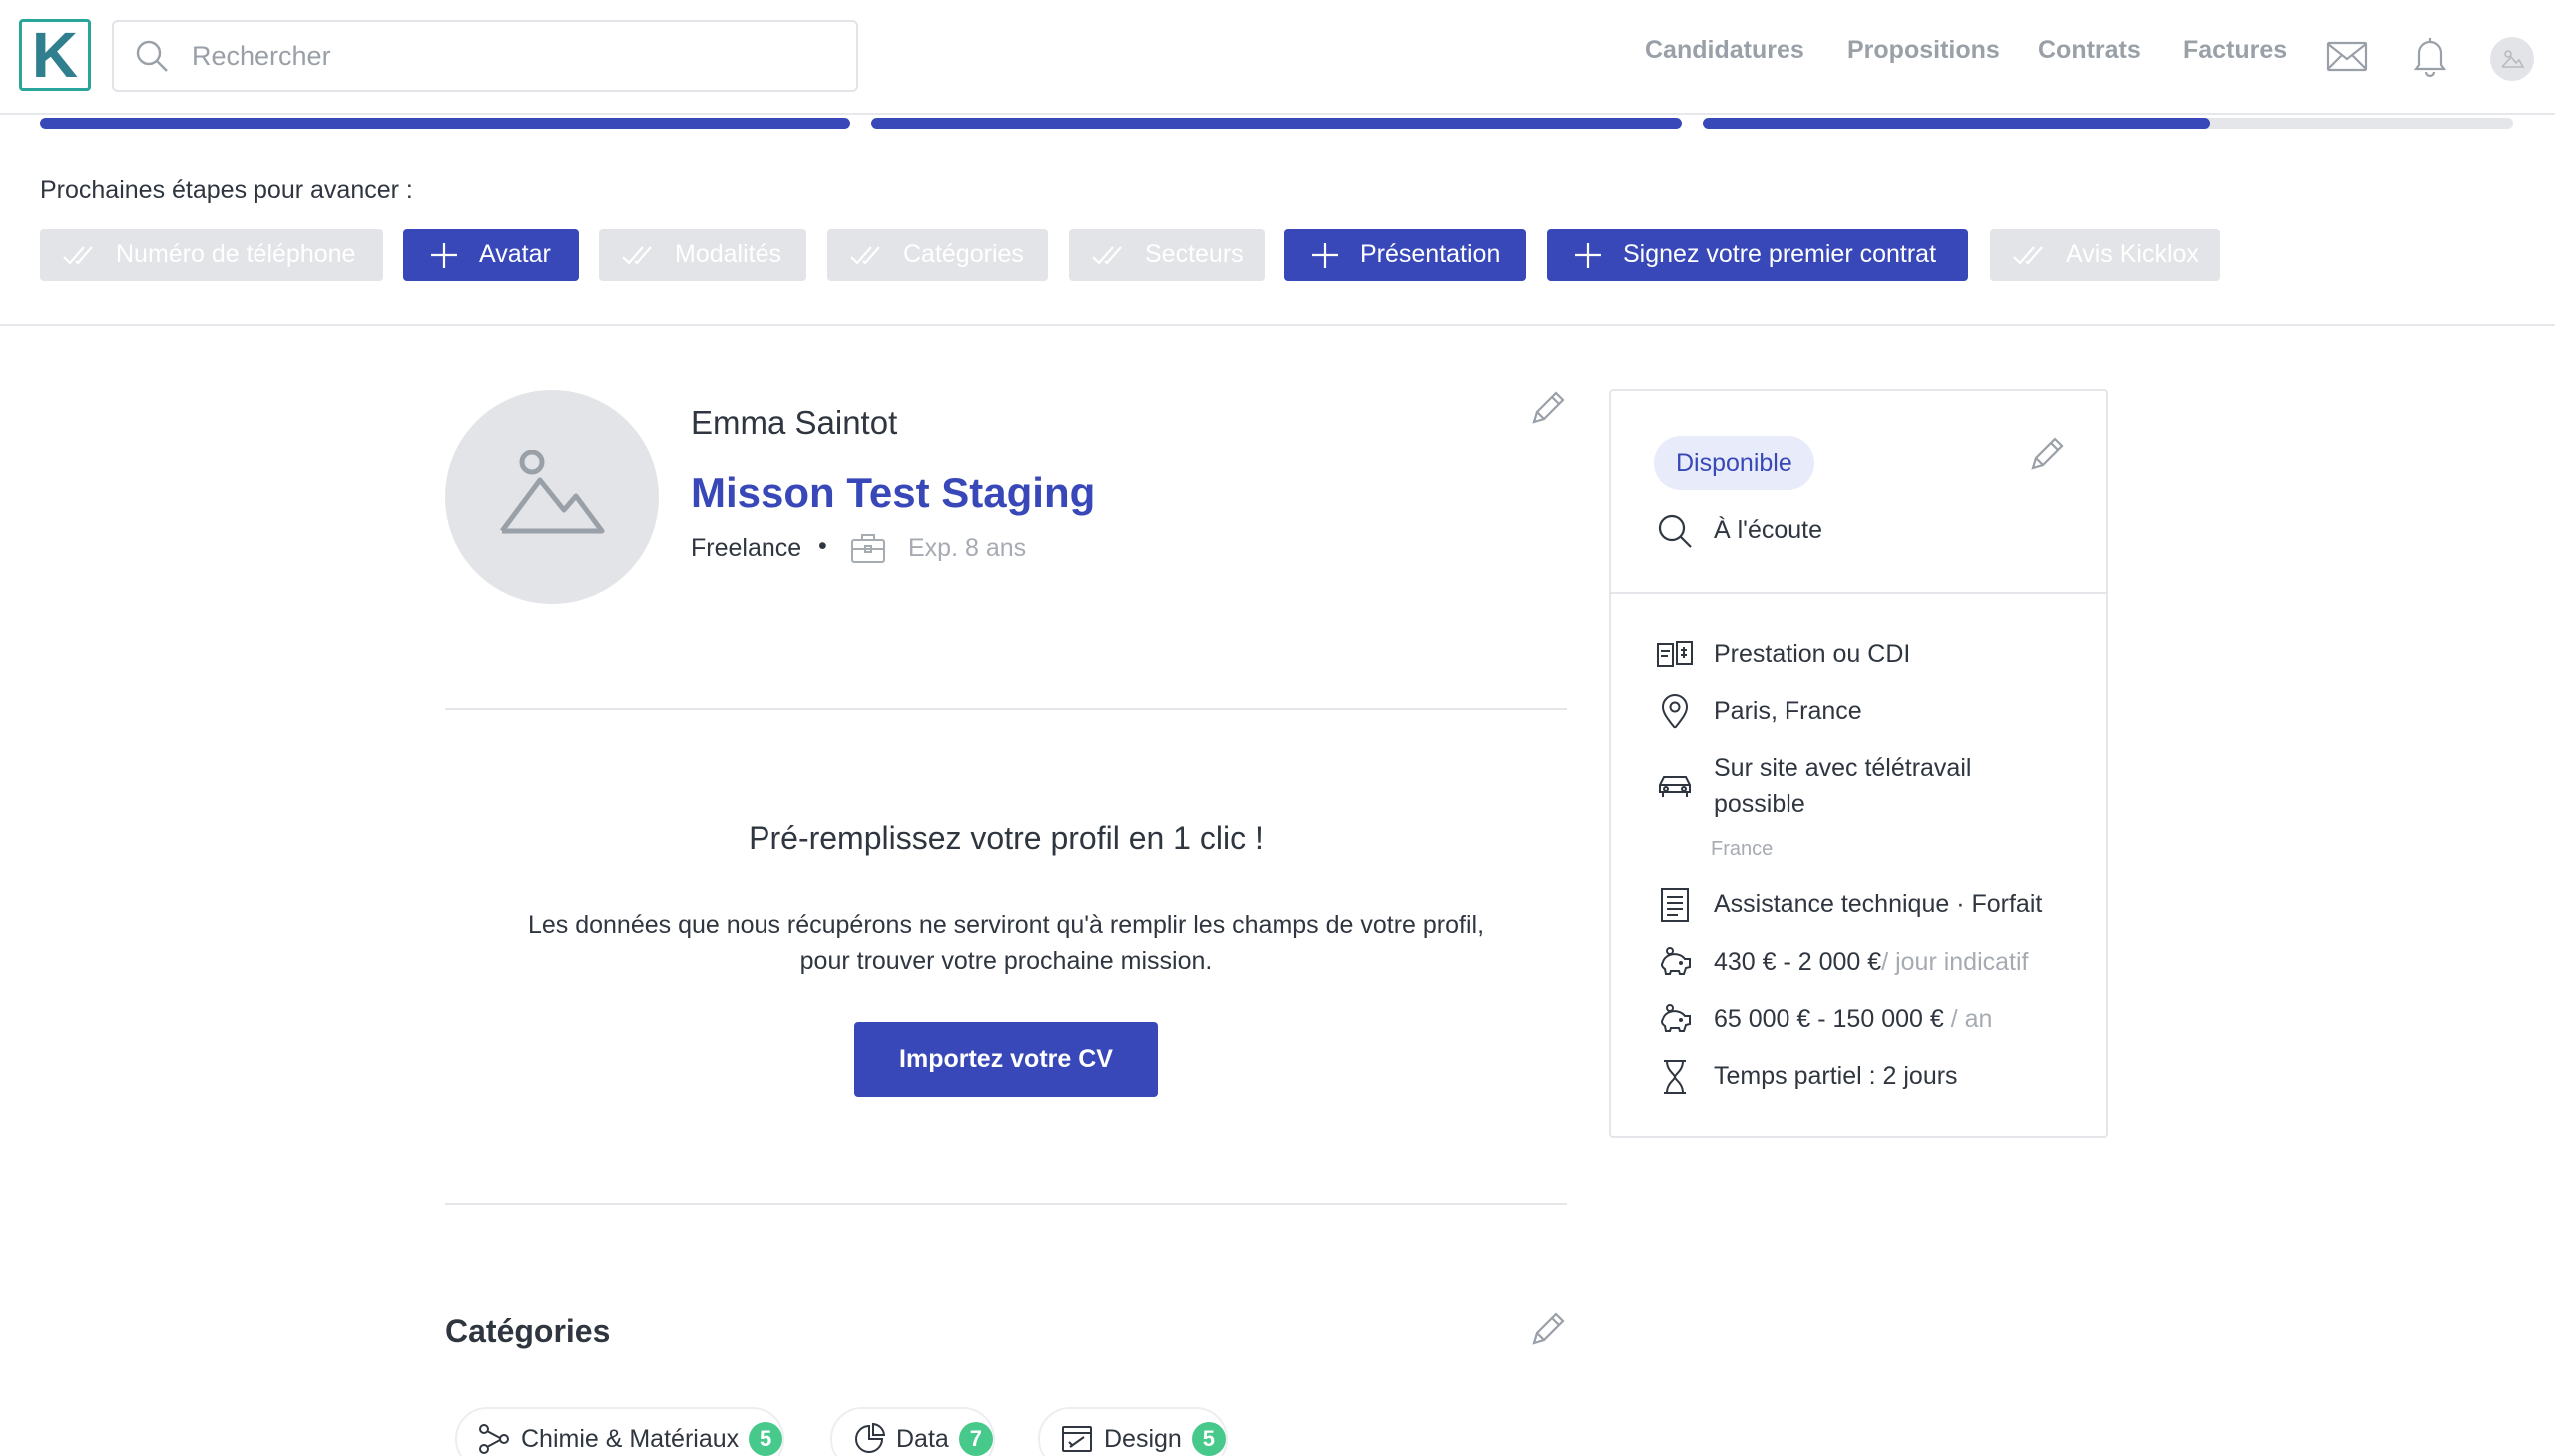  I want to click on step-7: Avis Kicklox, so click(2105, 255).